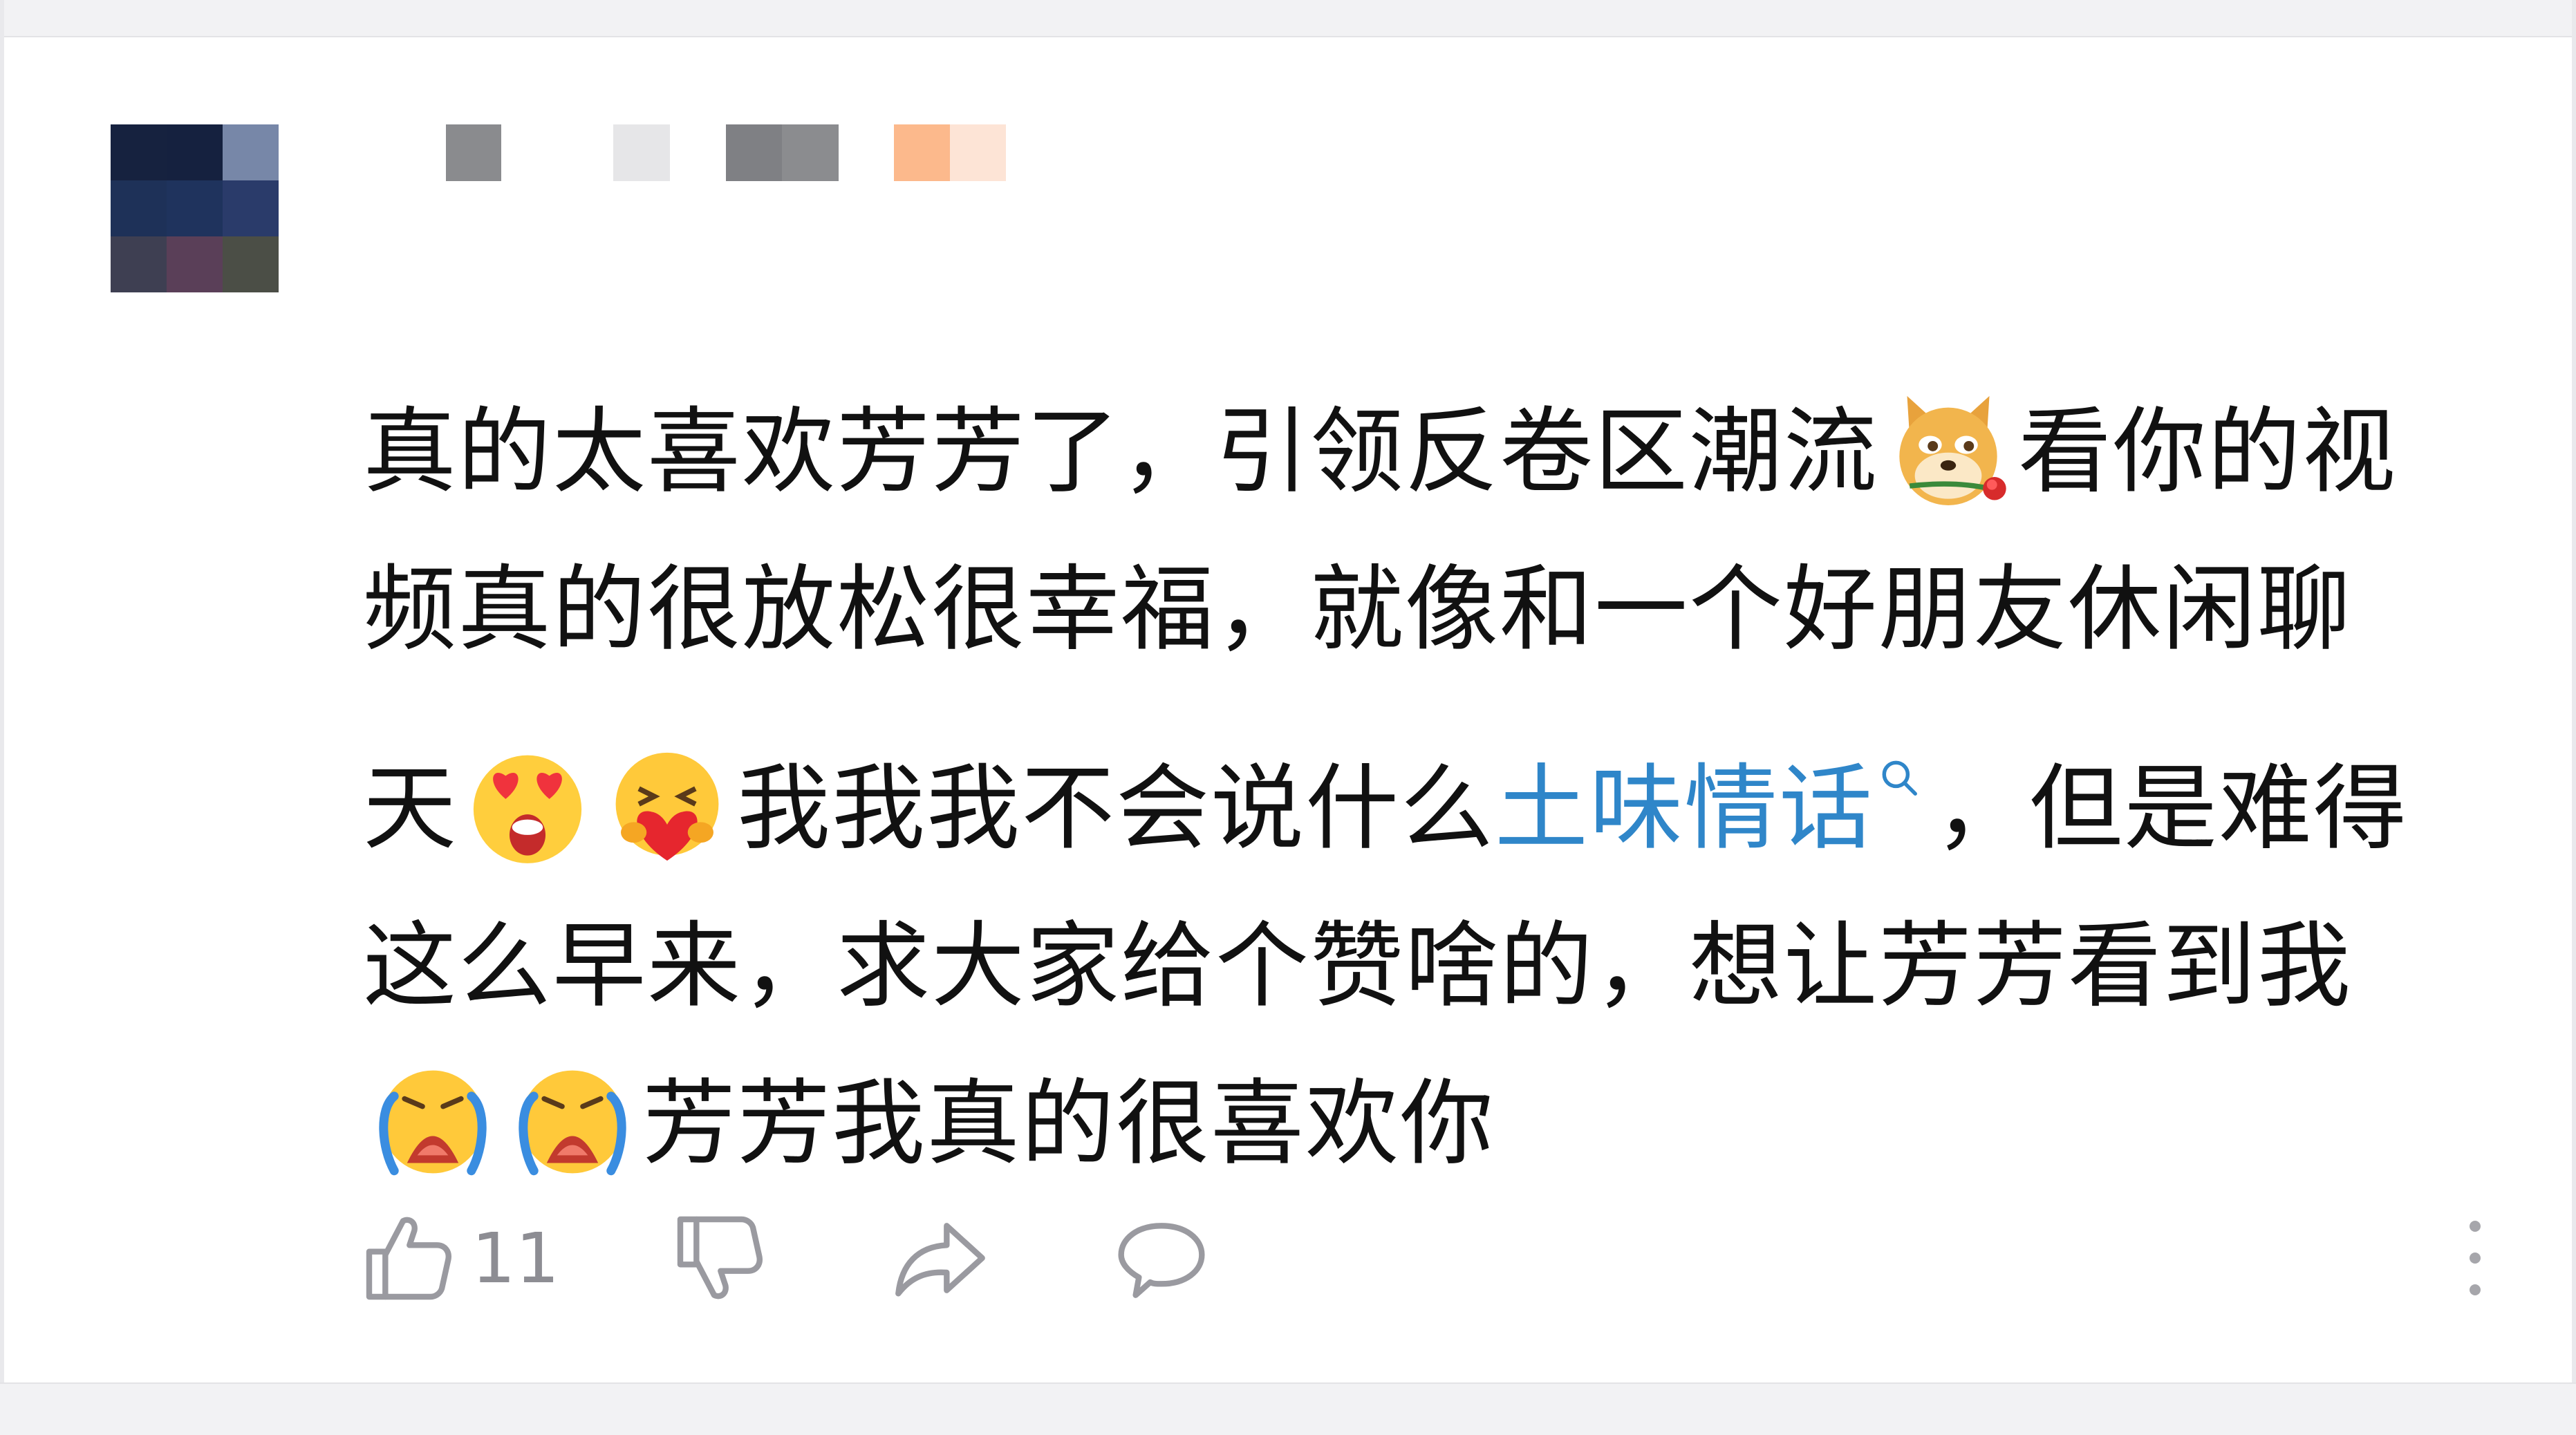  I want to click on share-icon, so click(940, 1258).